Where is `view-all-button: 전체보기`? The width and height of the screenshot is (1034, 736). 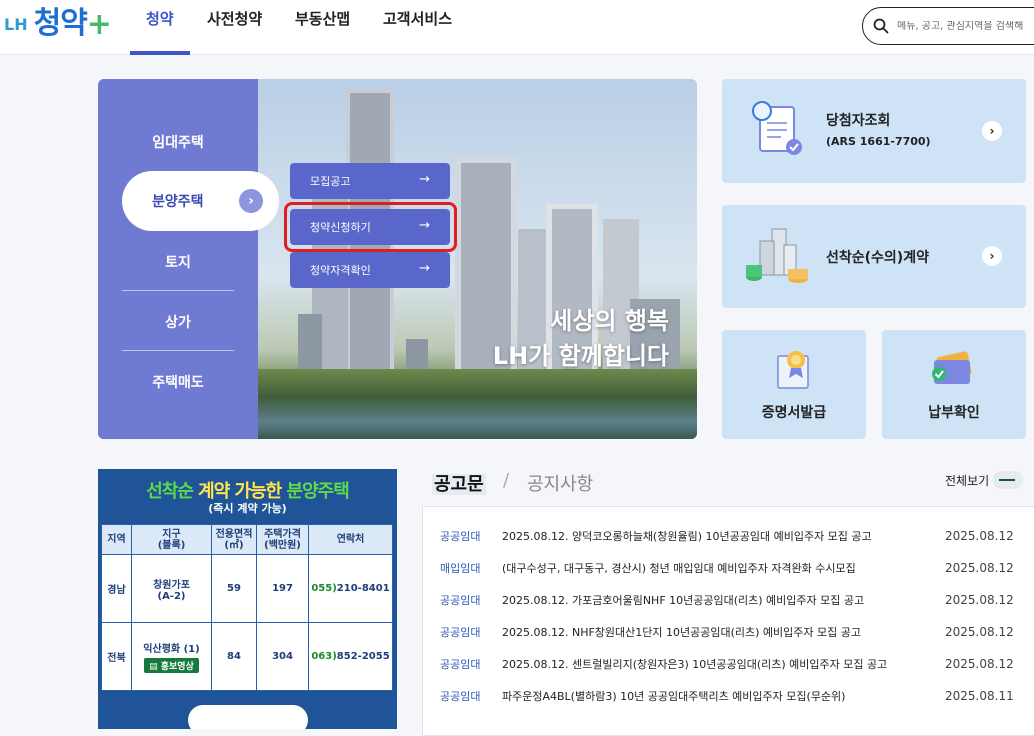 view-all-button: 전체보기 is located at coordinates (984, 480).